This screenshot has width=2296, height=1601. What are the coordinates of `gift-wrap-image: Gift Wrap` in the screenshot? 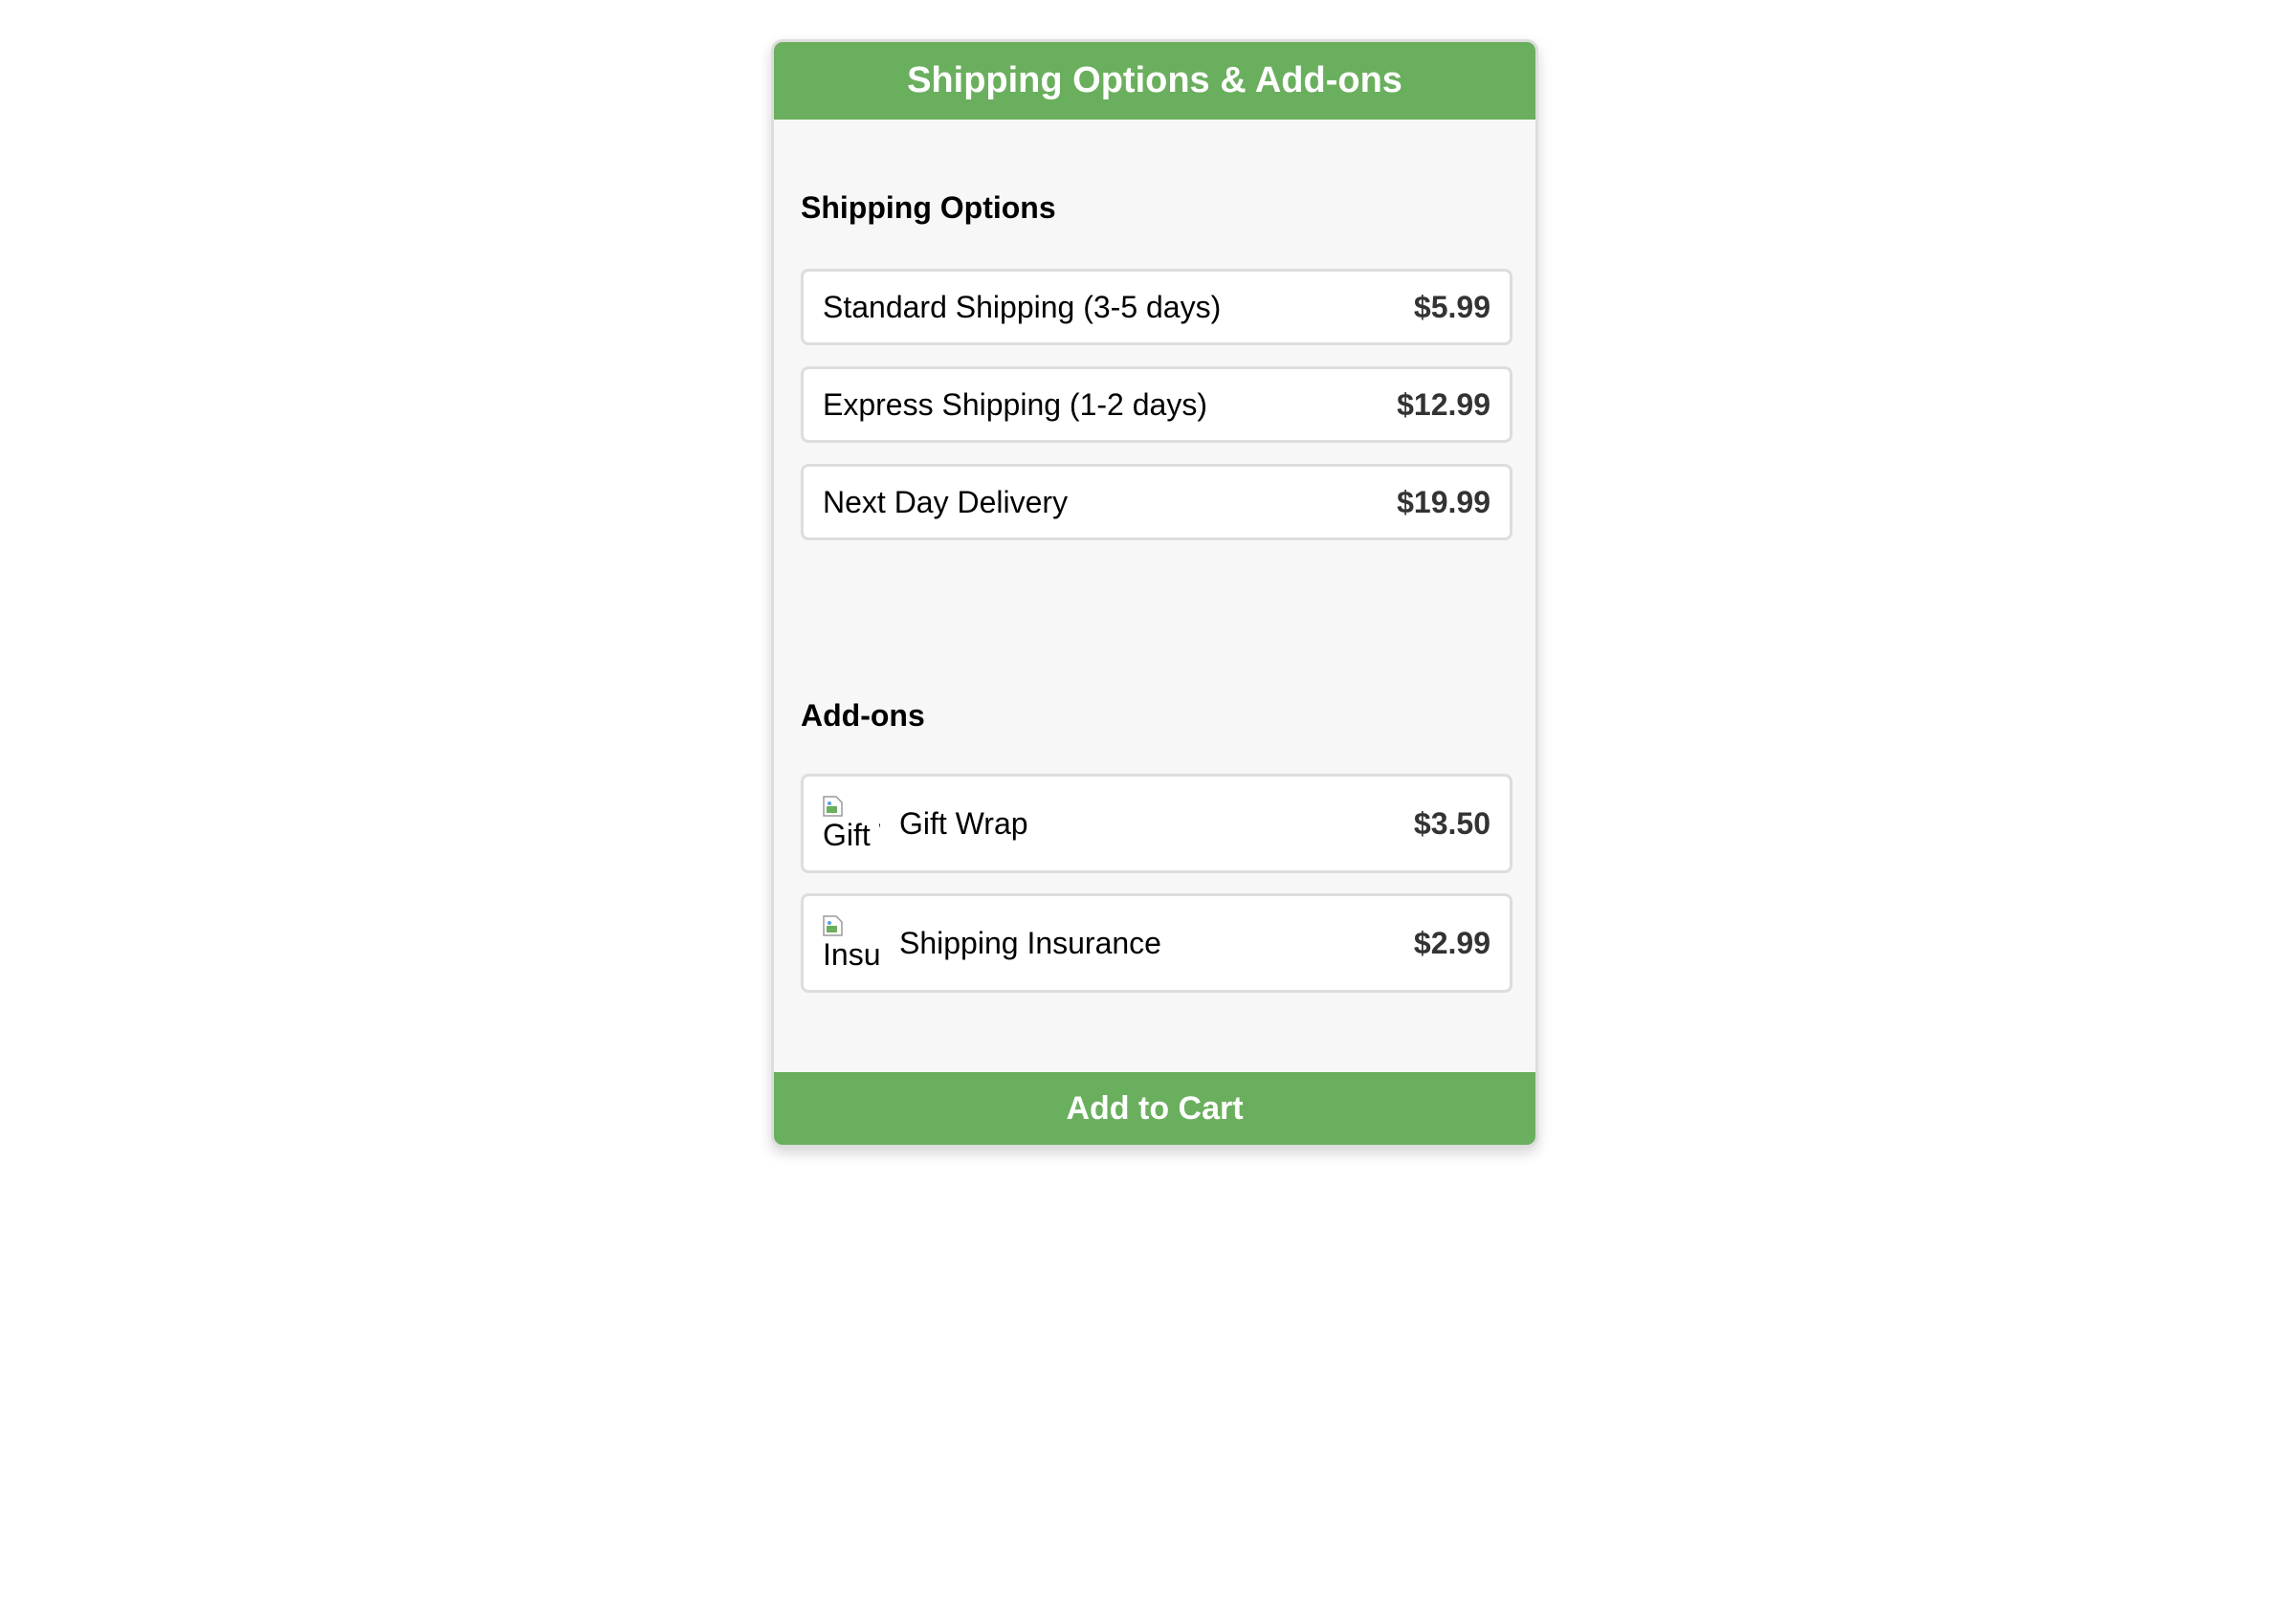 It's located at (851, 824).